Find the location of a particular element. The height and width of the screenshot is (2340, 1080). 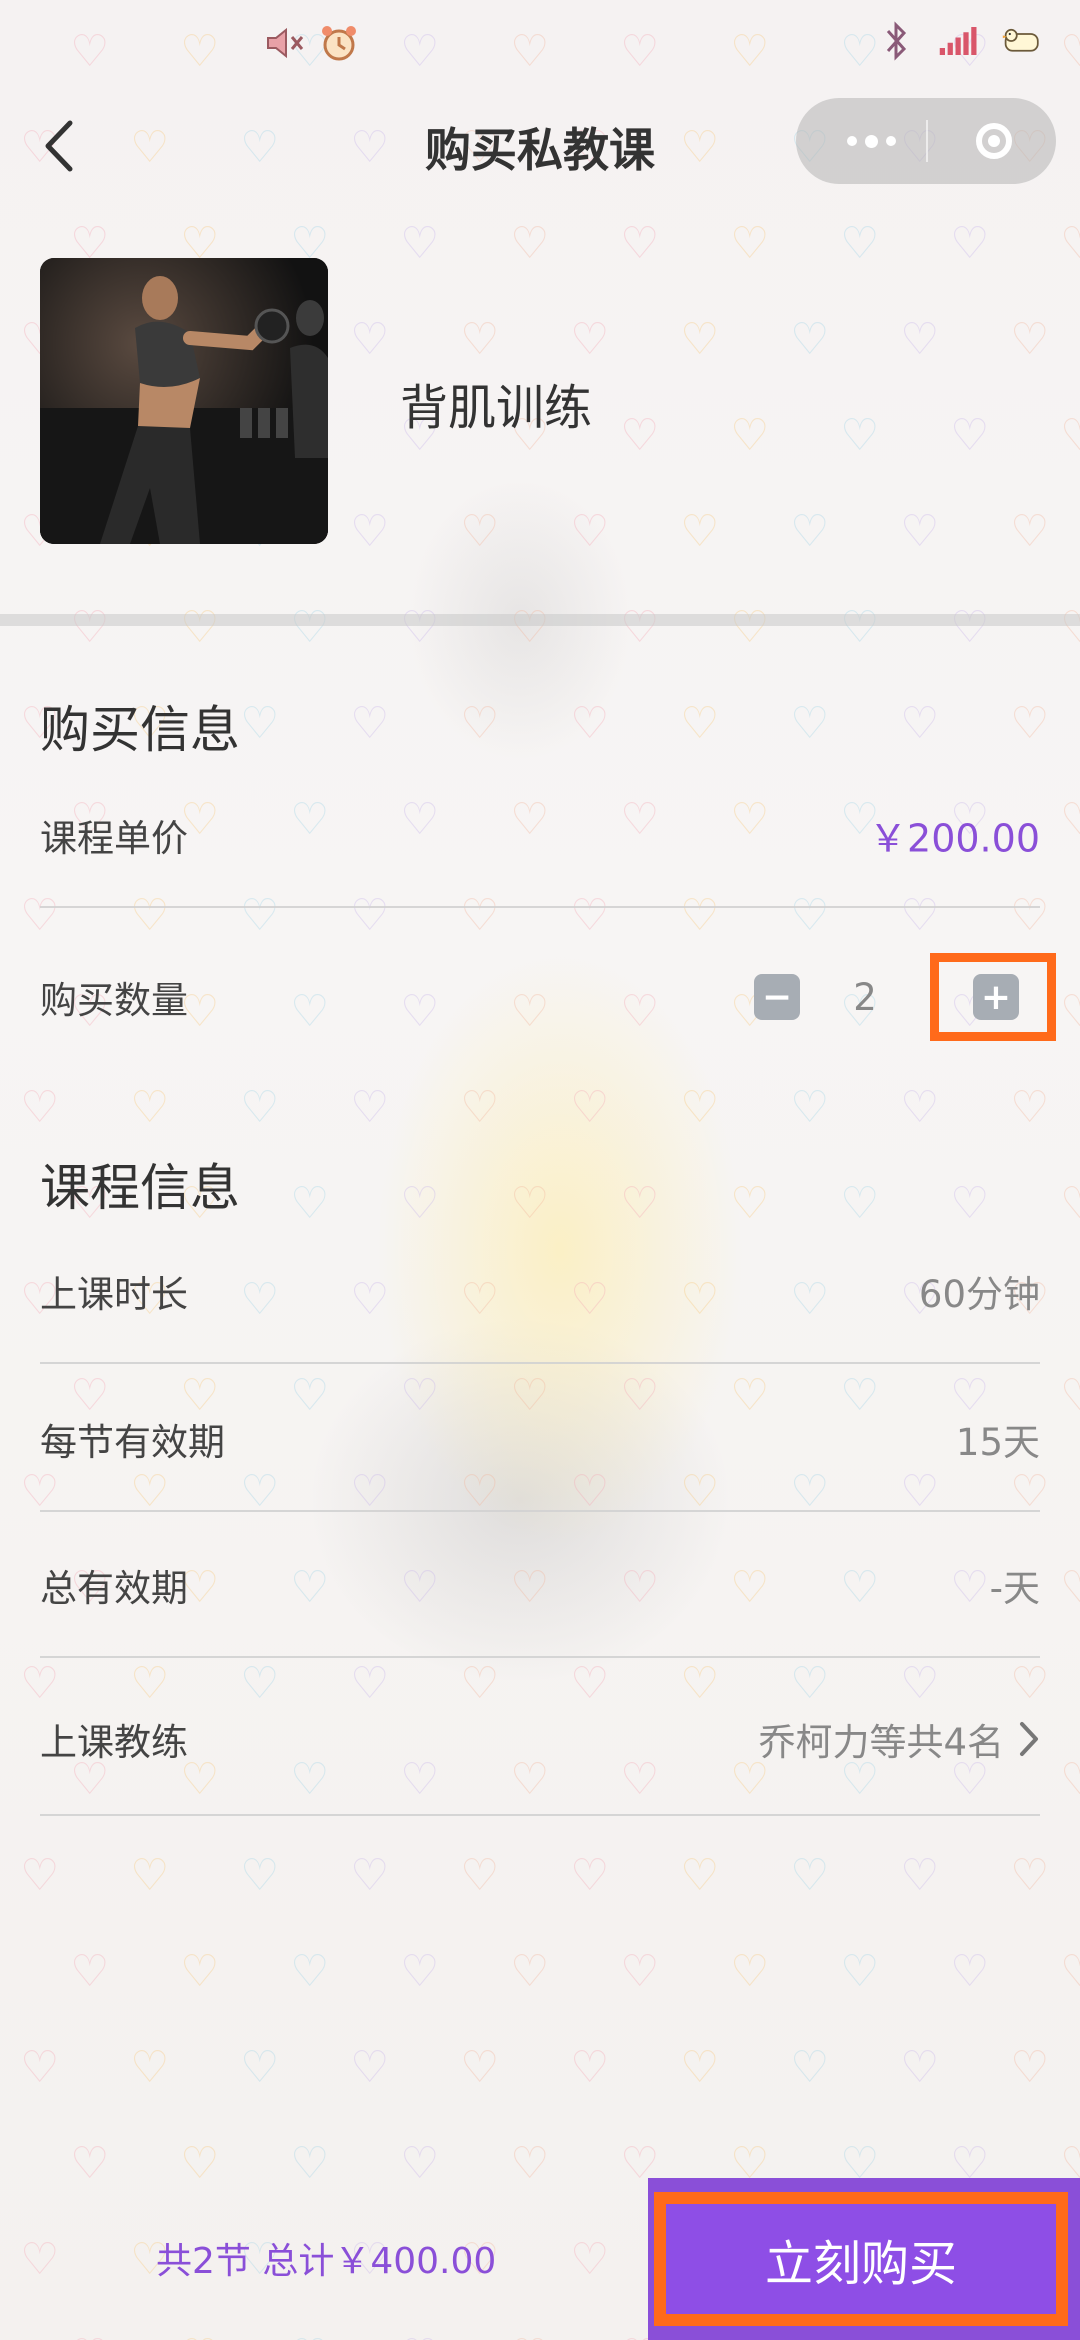

bottom-bar: 共2节 总计￥400.00 立刻购买 is located at coordinates (540, 2259).